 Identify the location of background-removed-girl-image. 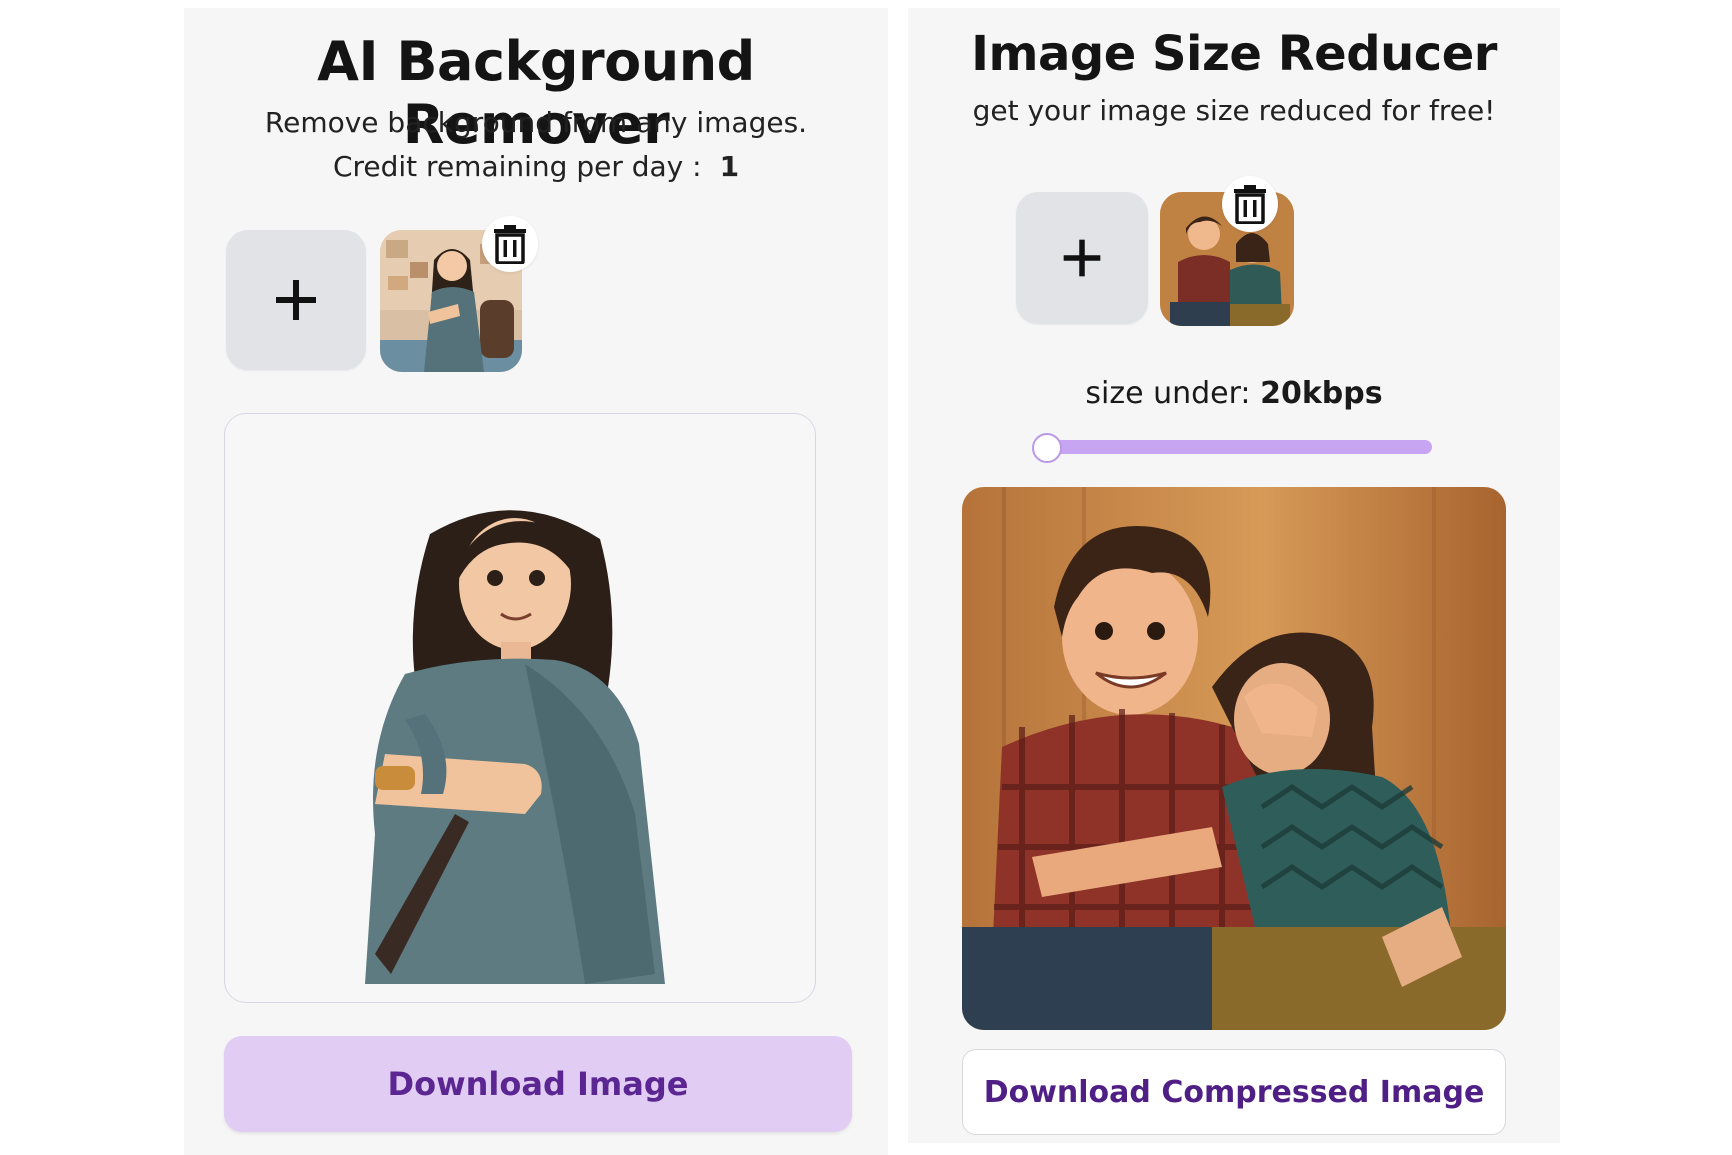
(515, 747).